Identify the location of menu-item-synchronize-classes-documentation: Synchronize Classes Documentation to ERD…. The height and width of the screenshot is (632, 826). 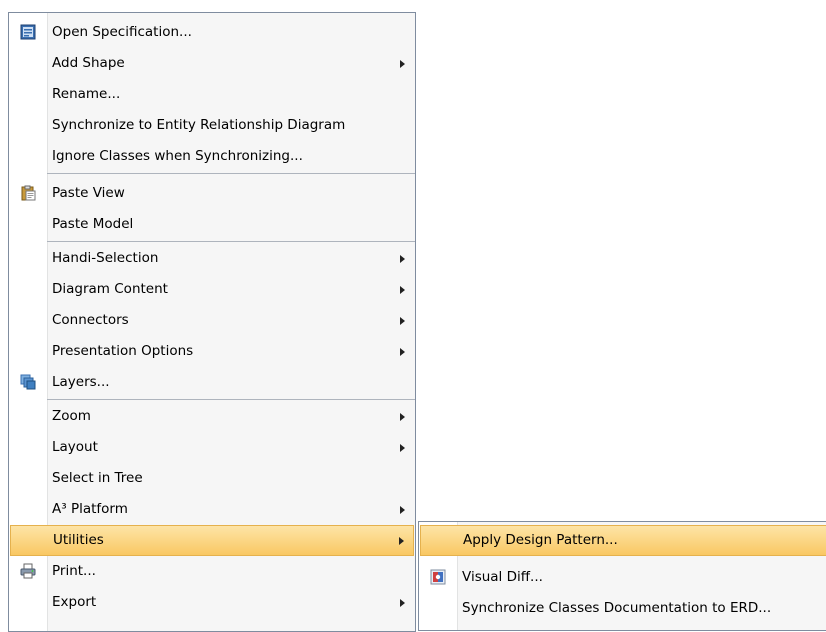
(622, 608).